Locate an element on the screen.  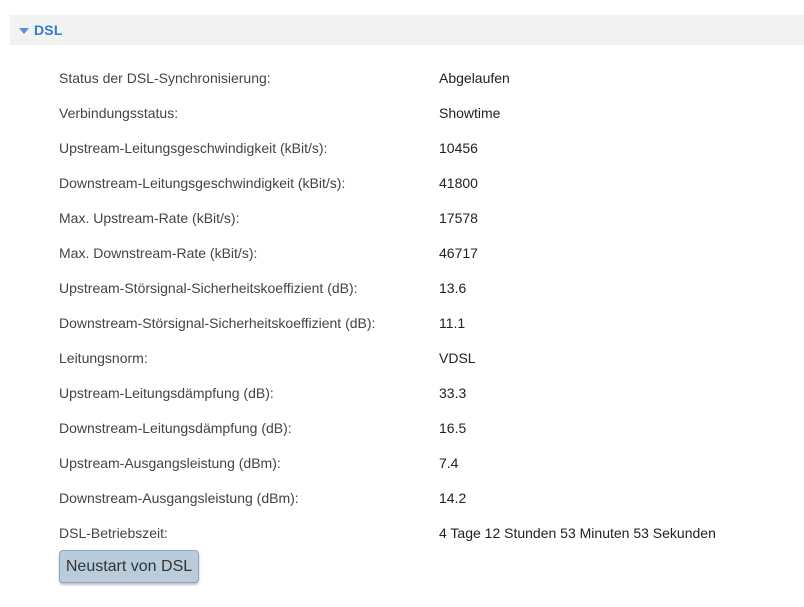
row-value: 11.1 is located at coordinates (452, 322).